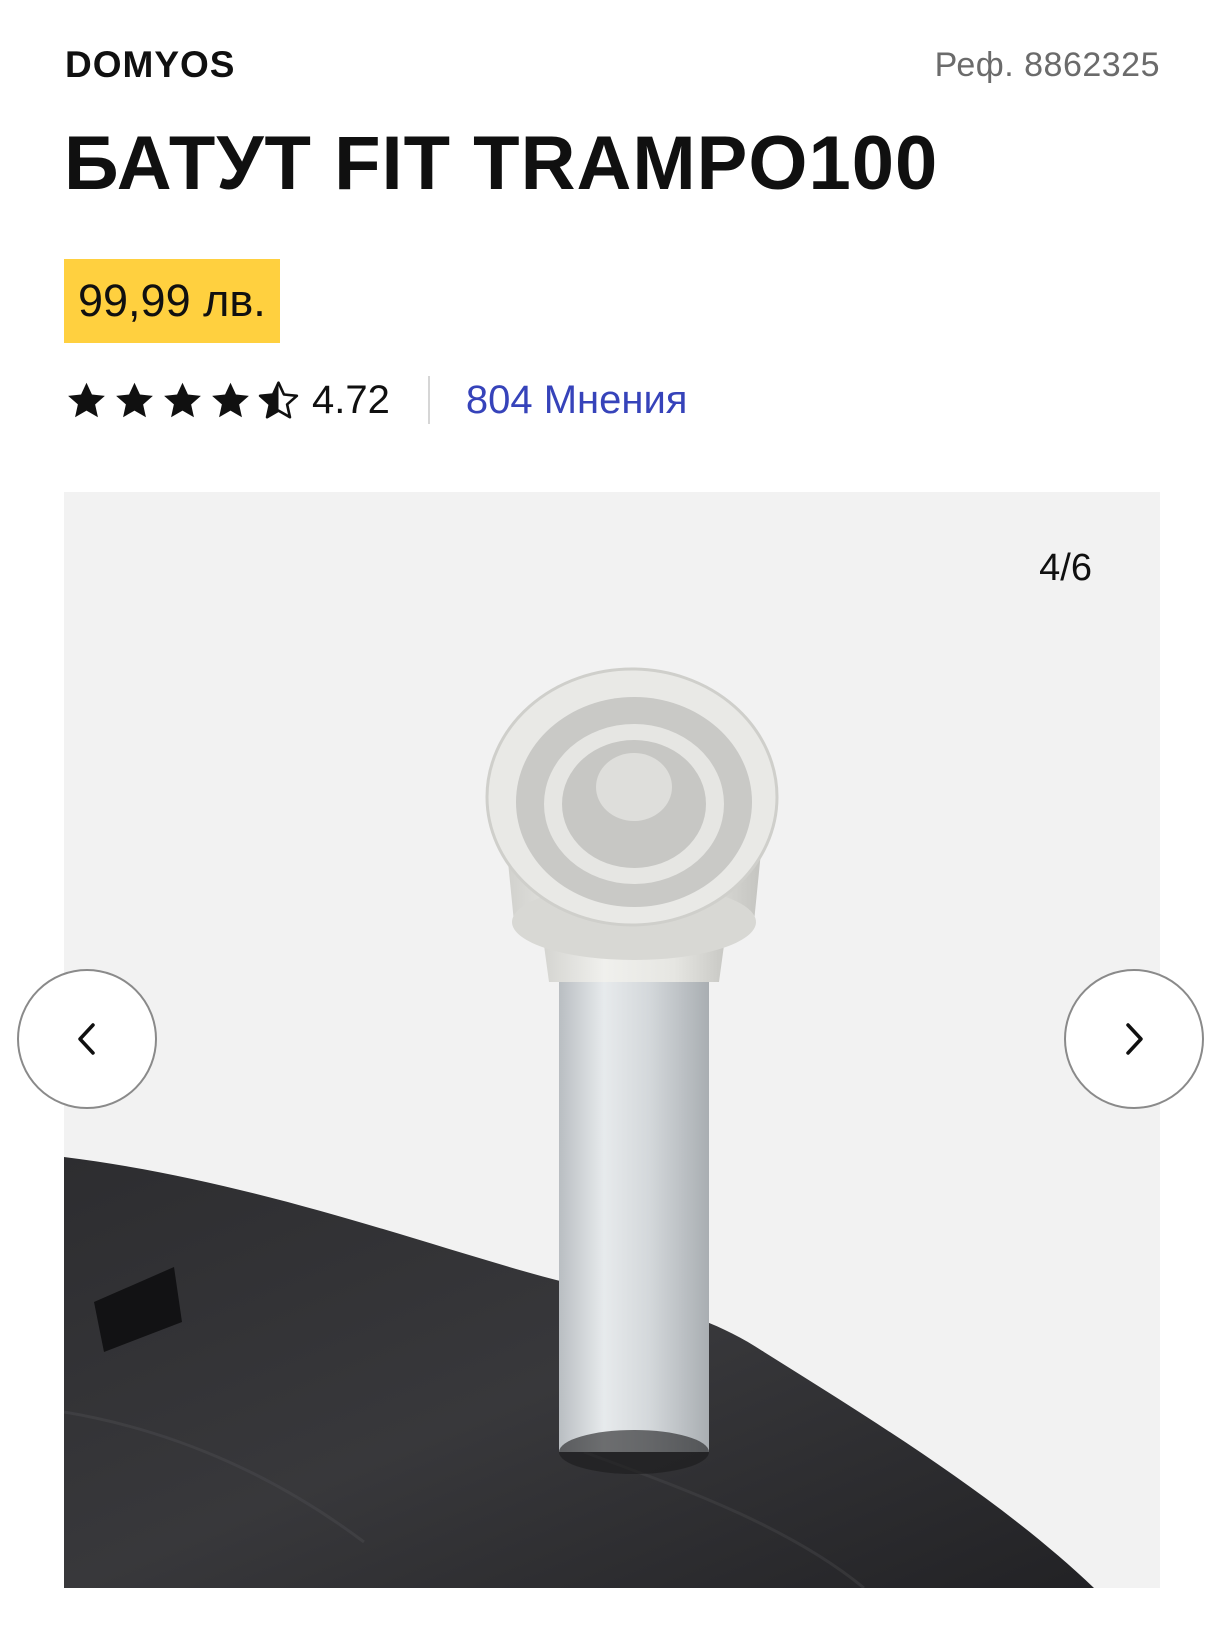 Image resolution: width=1220 pixels, height=1633 pixels. I want to click on rating-value: 4.72, so click(351, 399).